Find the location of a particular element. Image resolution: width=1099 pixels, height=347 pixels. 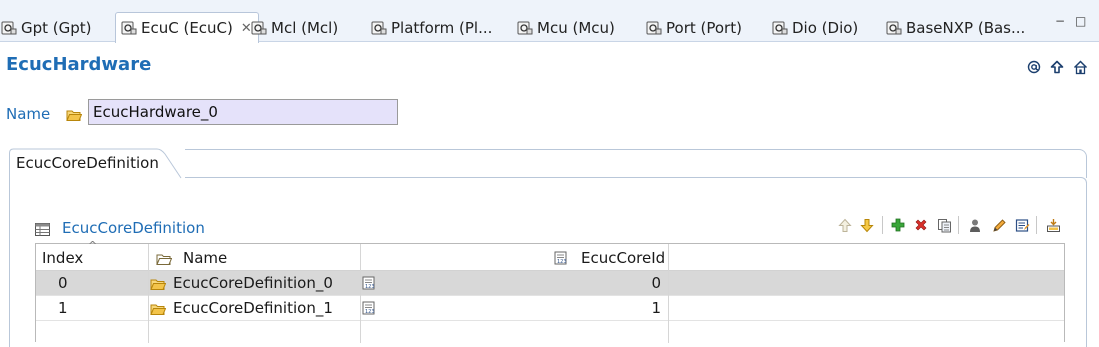

page-title: EcucHardware is located at coordinates (79, 64).